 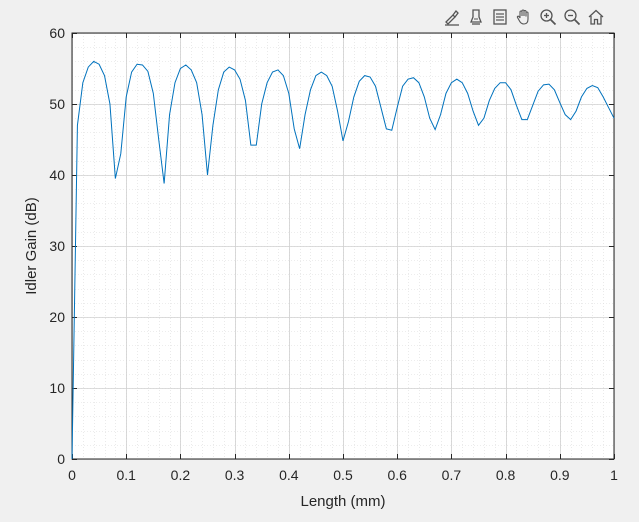 What do you see at coordinates (397, 475) in the screenshot?
I see `x-tick-label: 0.6` at bounding box center [397, 475].